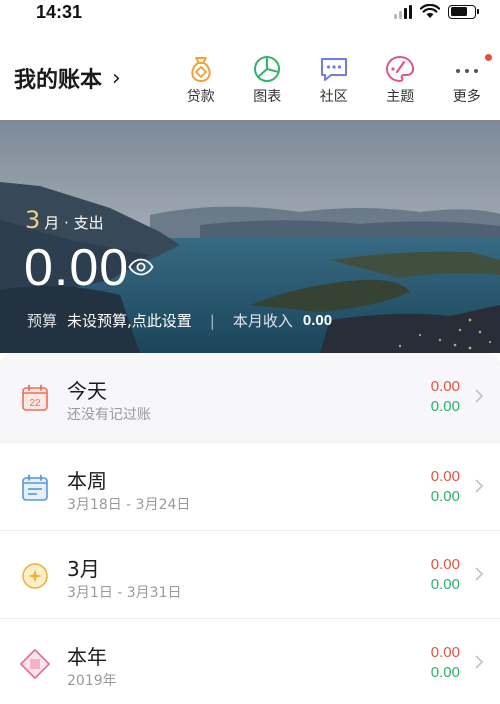 This screenshot has width=500, height=704. Describe the element at coordinates (35, 664) in the screenshot. I see `diamond-icon` at that location.